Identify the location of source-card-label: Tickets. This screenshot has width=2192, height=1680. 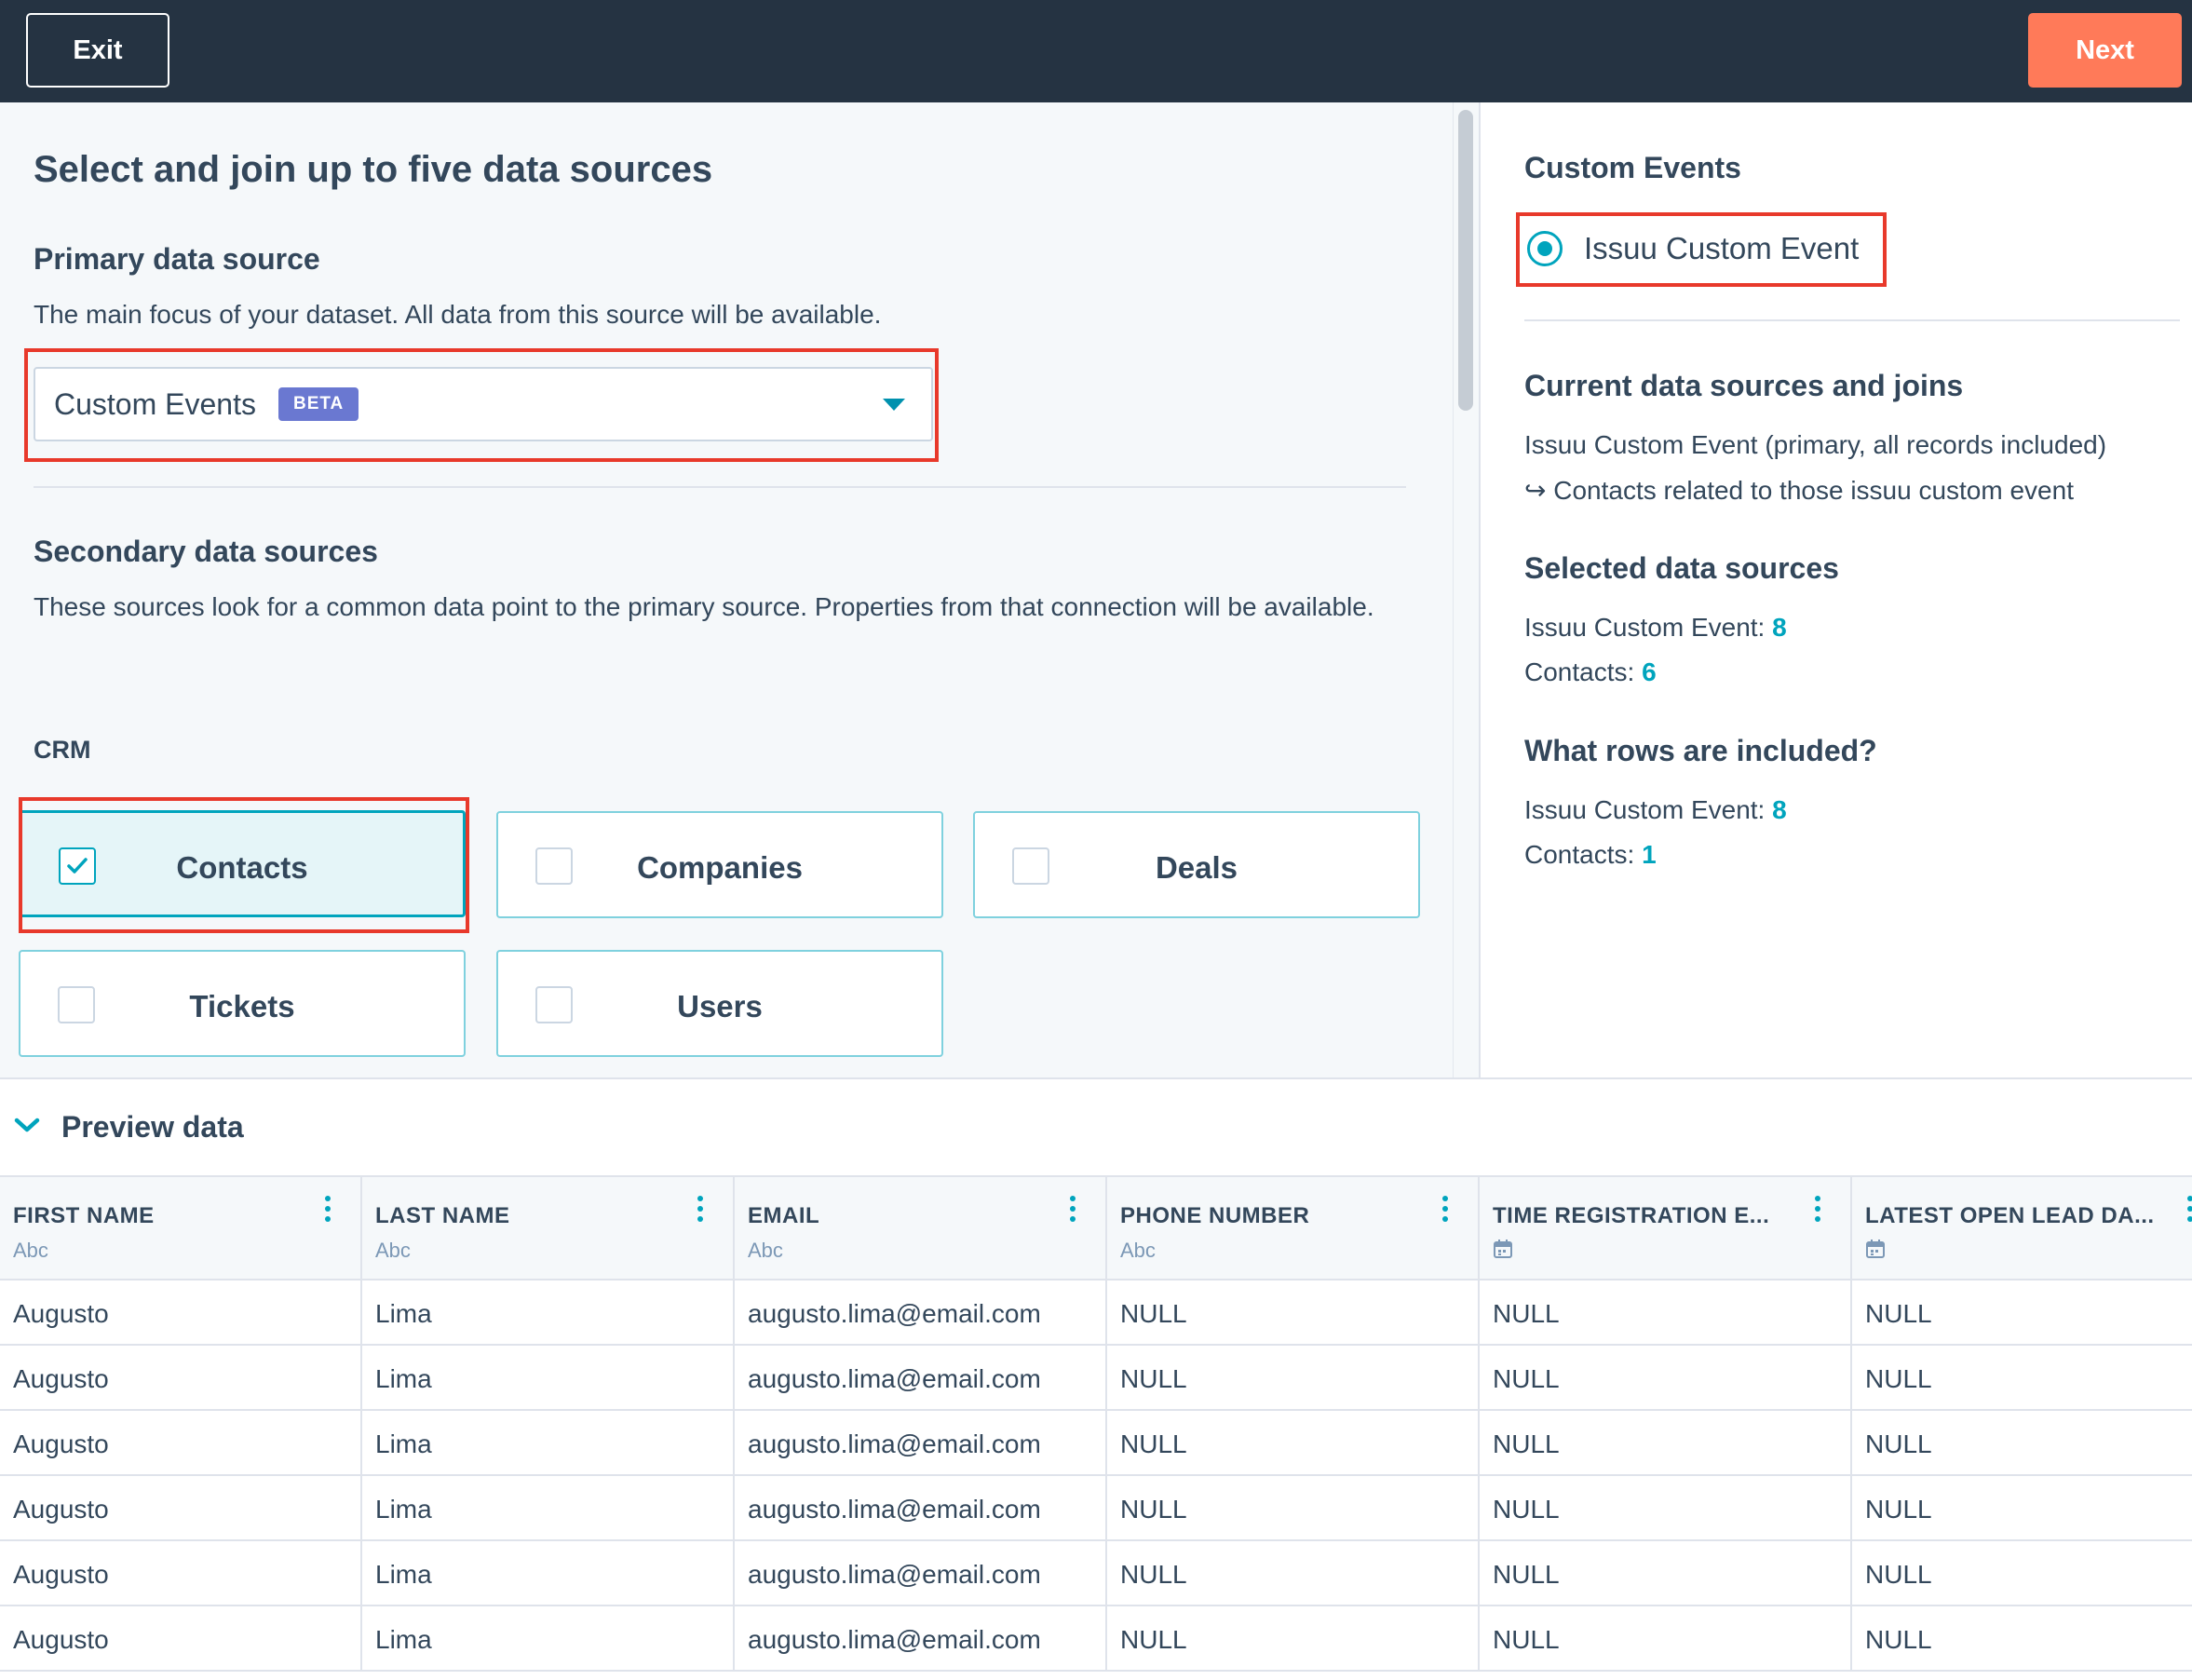
(242, 1006).